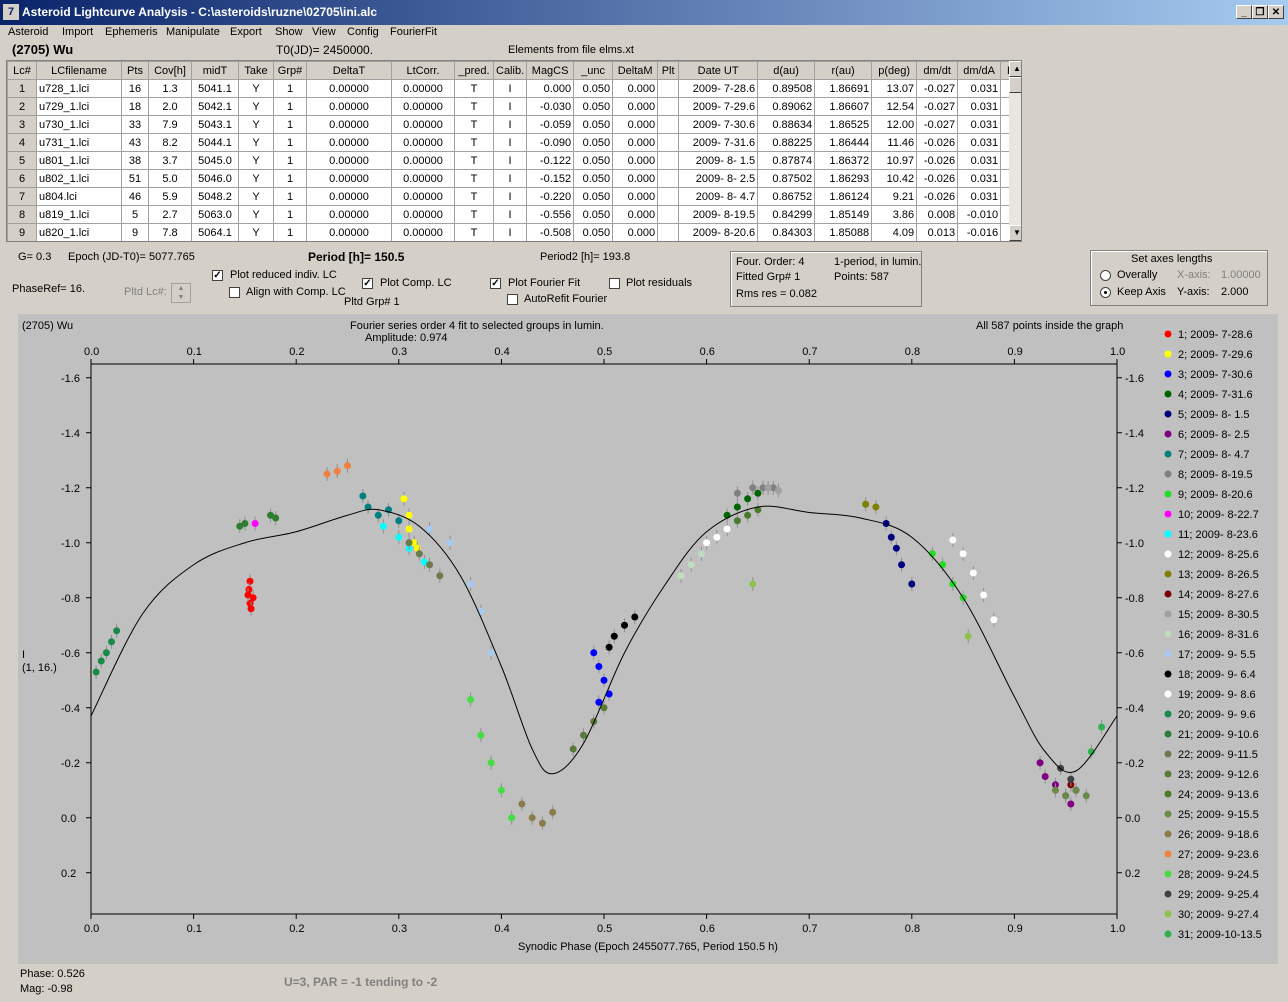  What do you see at coordinates (550, 178) in the screenshot?
I see `table-cell: -0.152` at bounding box center [550, 178].